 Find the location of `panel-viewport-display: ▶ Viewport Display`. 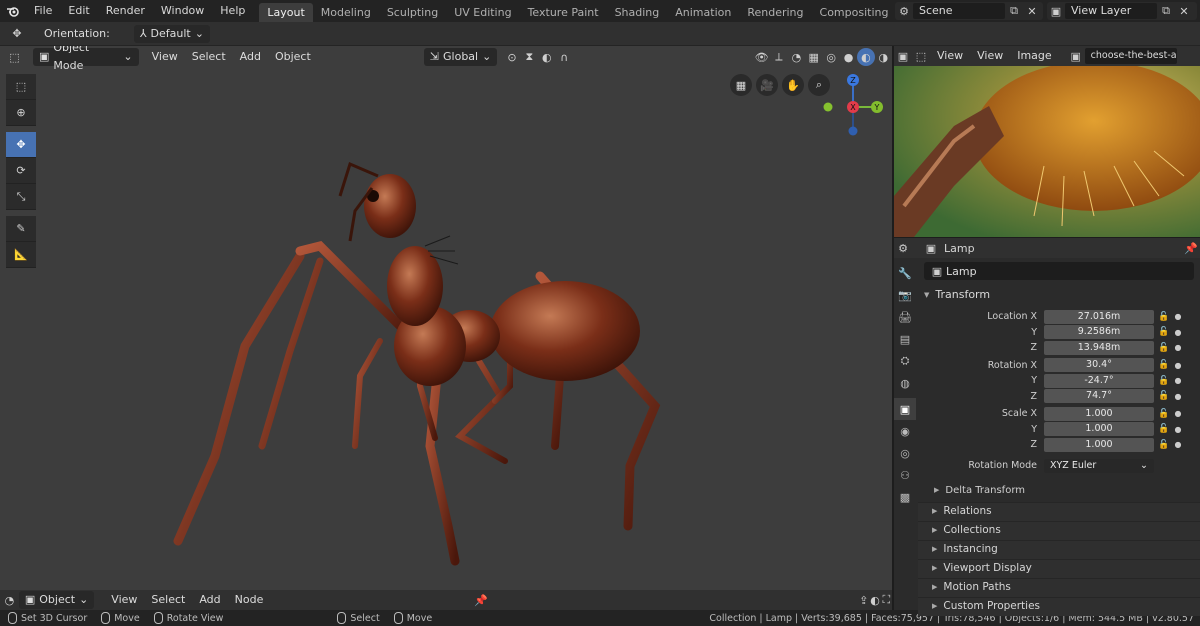

panel-viewport-display: ▶ Viewport Display is located at coordinates (1059, 568).